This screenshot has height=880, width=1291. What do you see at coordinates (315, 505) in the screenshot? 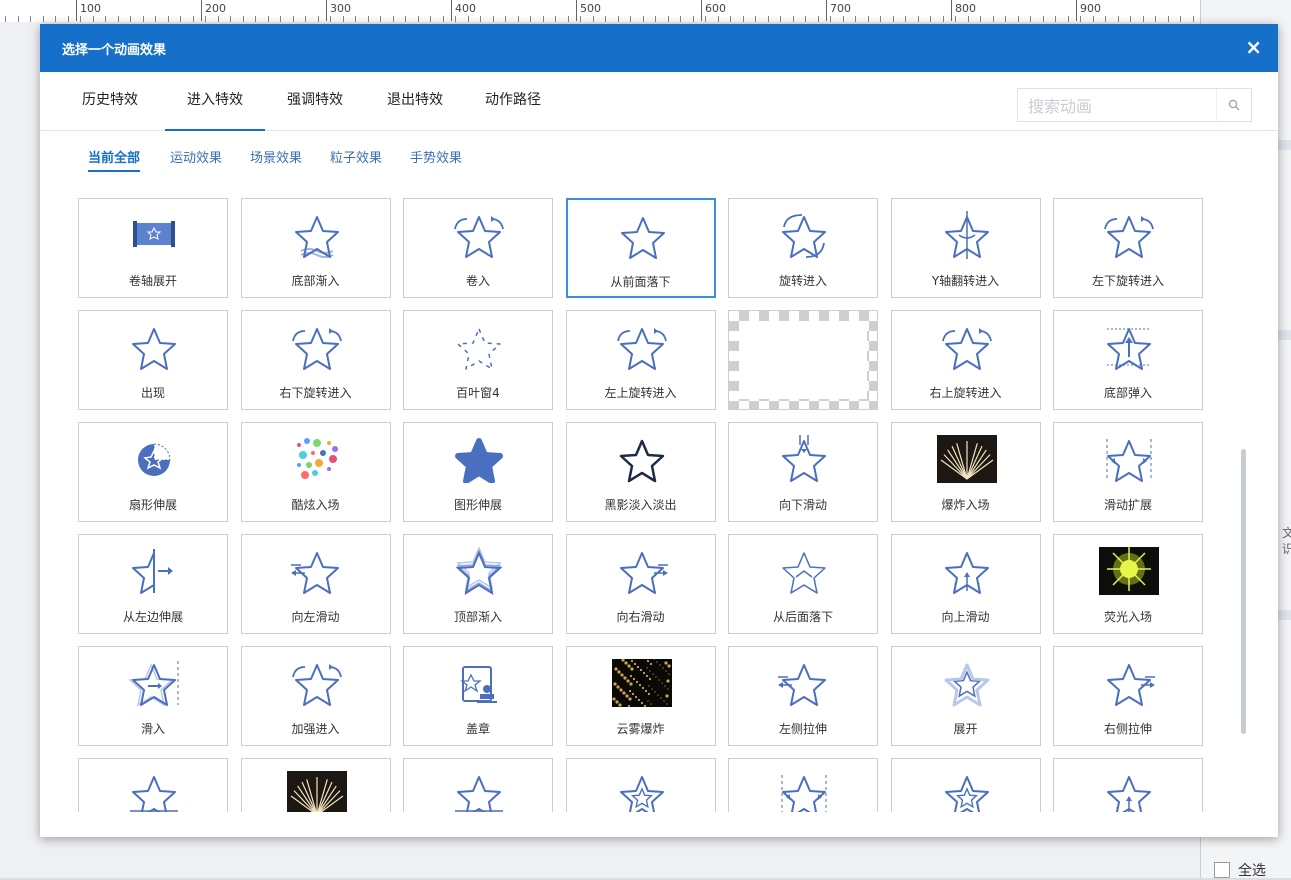
I see `effect-label: 酷炫入场` at bounding box center [315, 505].